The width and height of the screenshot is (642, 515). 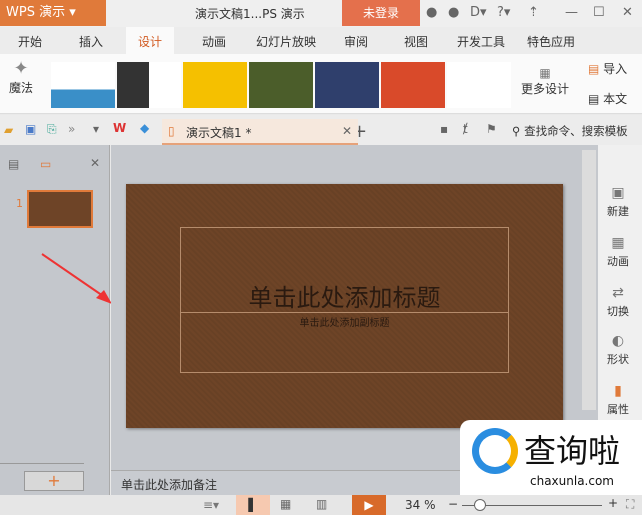 I want to click on slide-thumbnail, so click(x=60, y=209).